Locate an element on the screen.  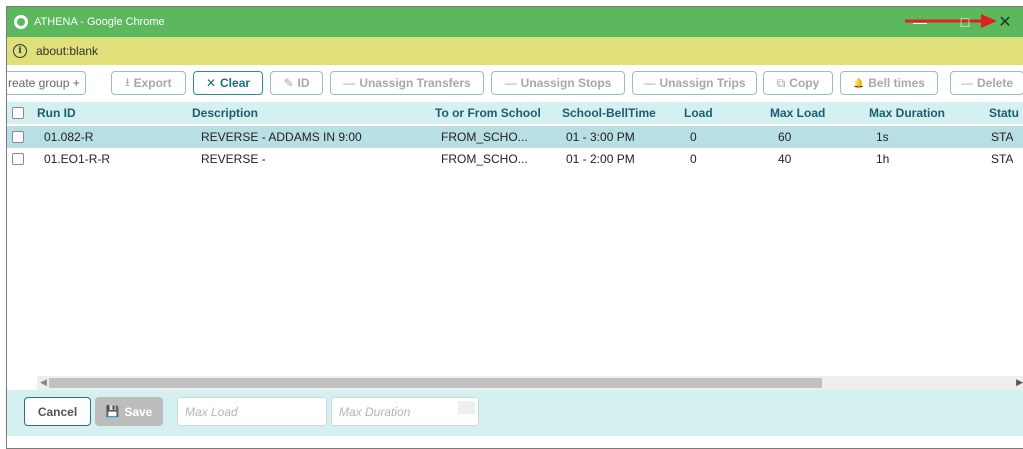
create-group-button: reate group + is located at coordinates (46, 83).